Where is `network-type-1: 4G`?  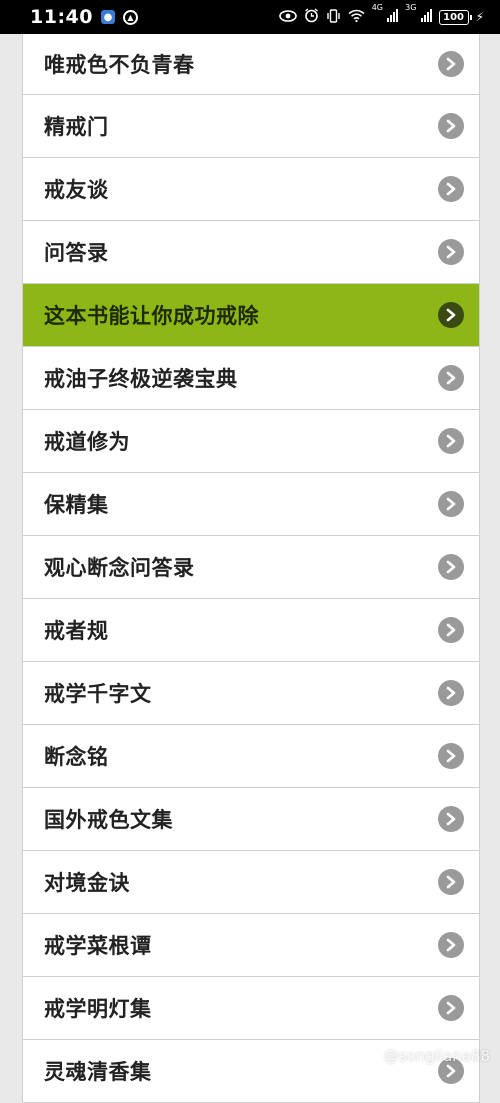
network-type-1: 4G is located at coordinates (377, 7).